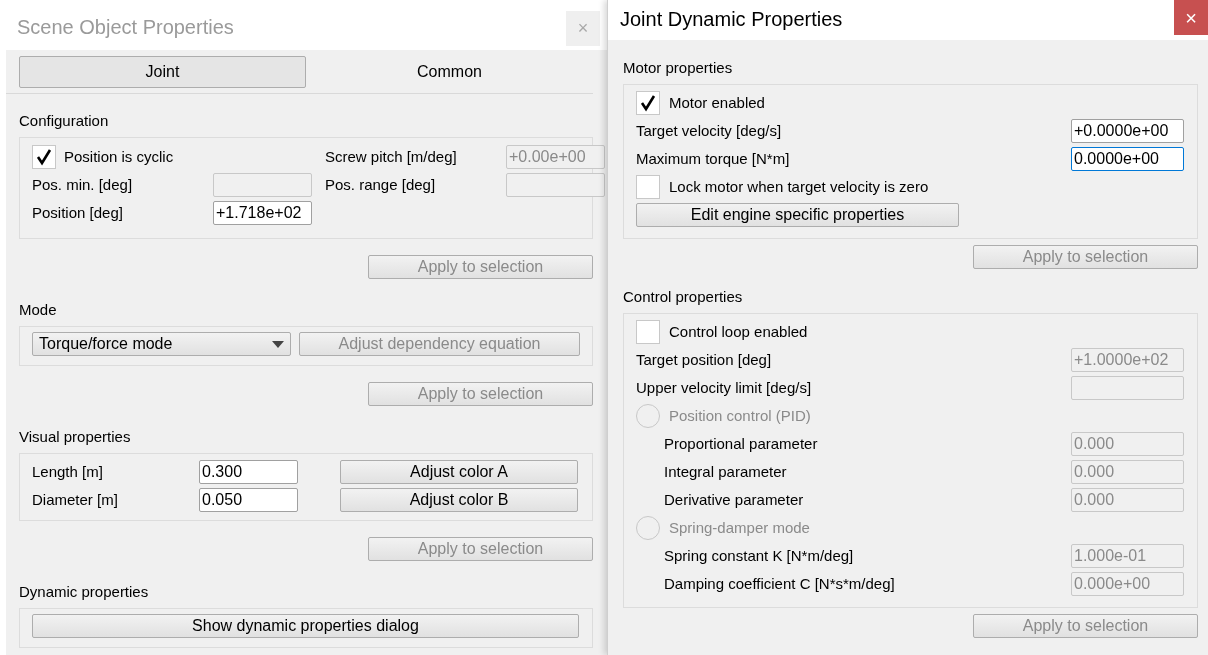 This screenshot has height=655, width=1208. What do you see at coordinates (125, 27) in the screenshot?
I see `window-title: Scene Object Properties` at bounding box center [125, 27].